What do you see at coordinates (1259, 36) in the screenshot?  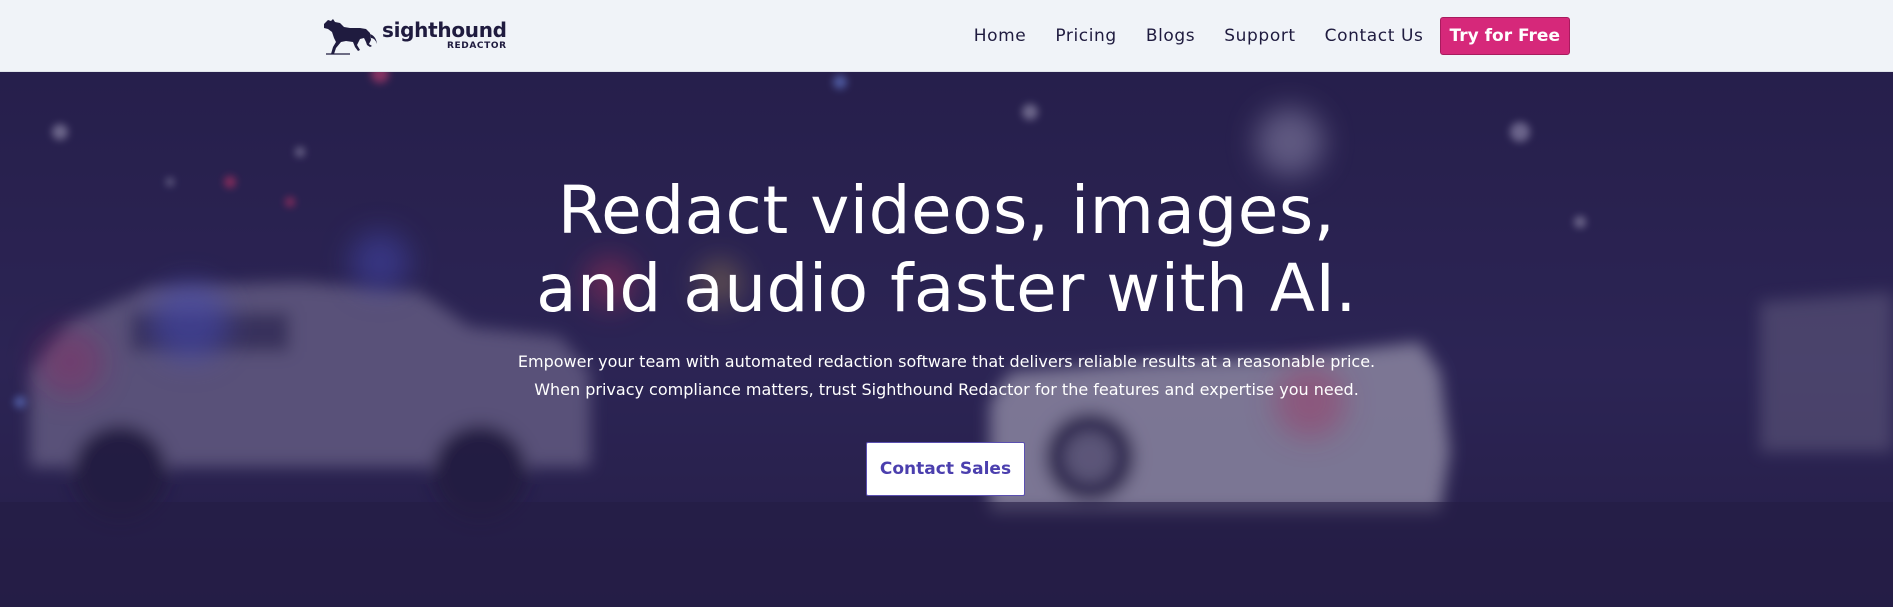 I see `nav-item-support: Support` at bounding box center [1259, 36].